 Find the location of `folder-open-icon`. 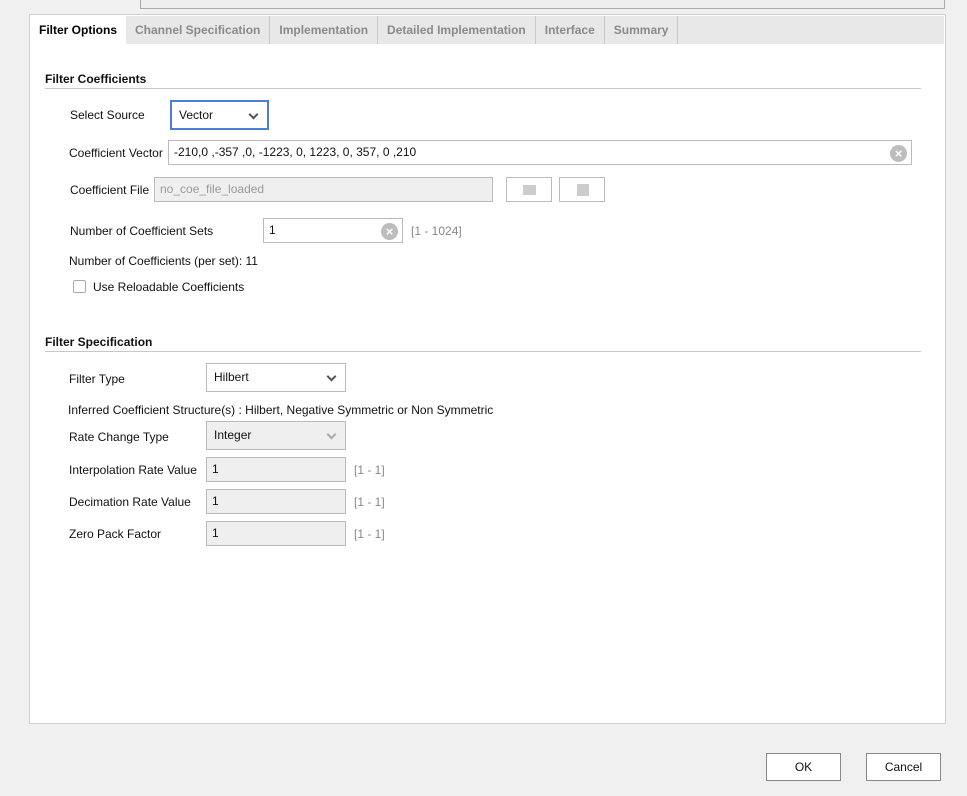

folder-open-icon is located at coordinates (529, 190).